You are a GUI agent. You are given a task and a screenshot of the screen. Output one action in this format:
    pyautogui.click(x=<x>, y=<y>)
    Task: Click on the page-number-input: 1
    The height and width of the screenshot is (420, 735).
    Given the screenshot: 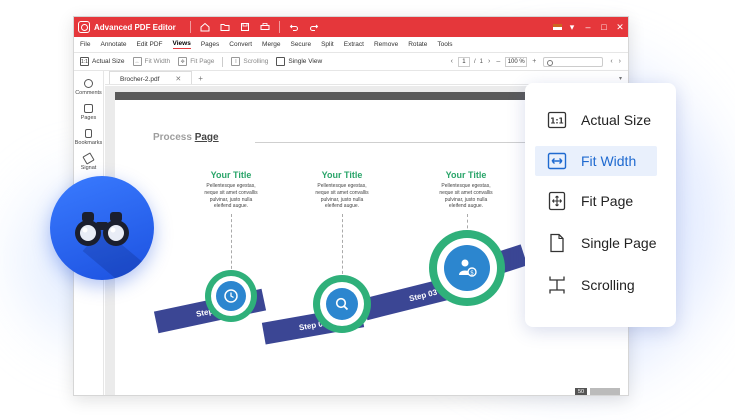 What is the action you would take?
    pyautogui.click(x=463, y=61)
    